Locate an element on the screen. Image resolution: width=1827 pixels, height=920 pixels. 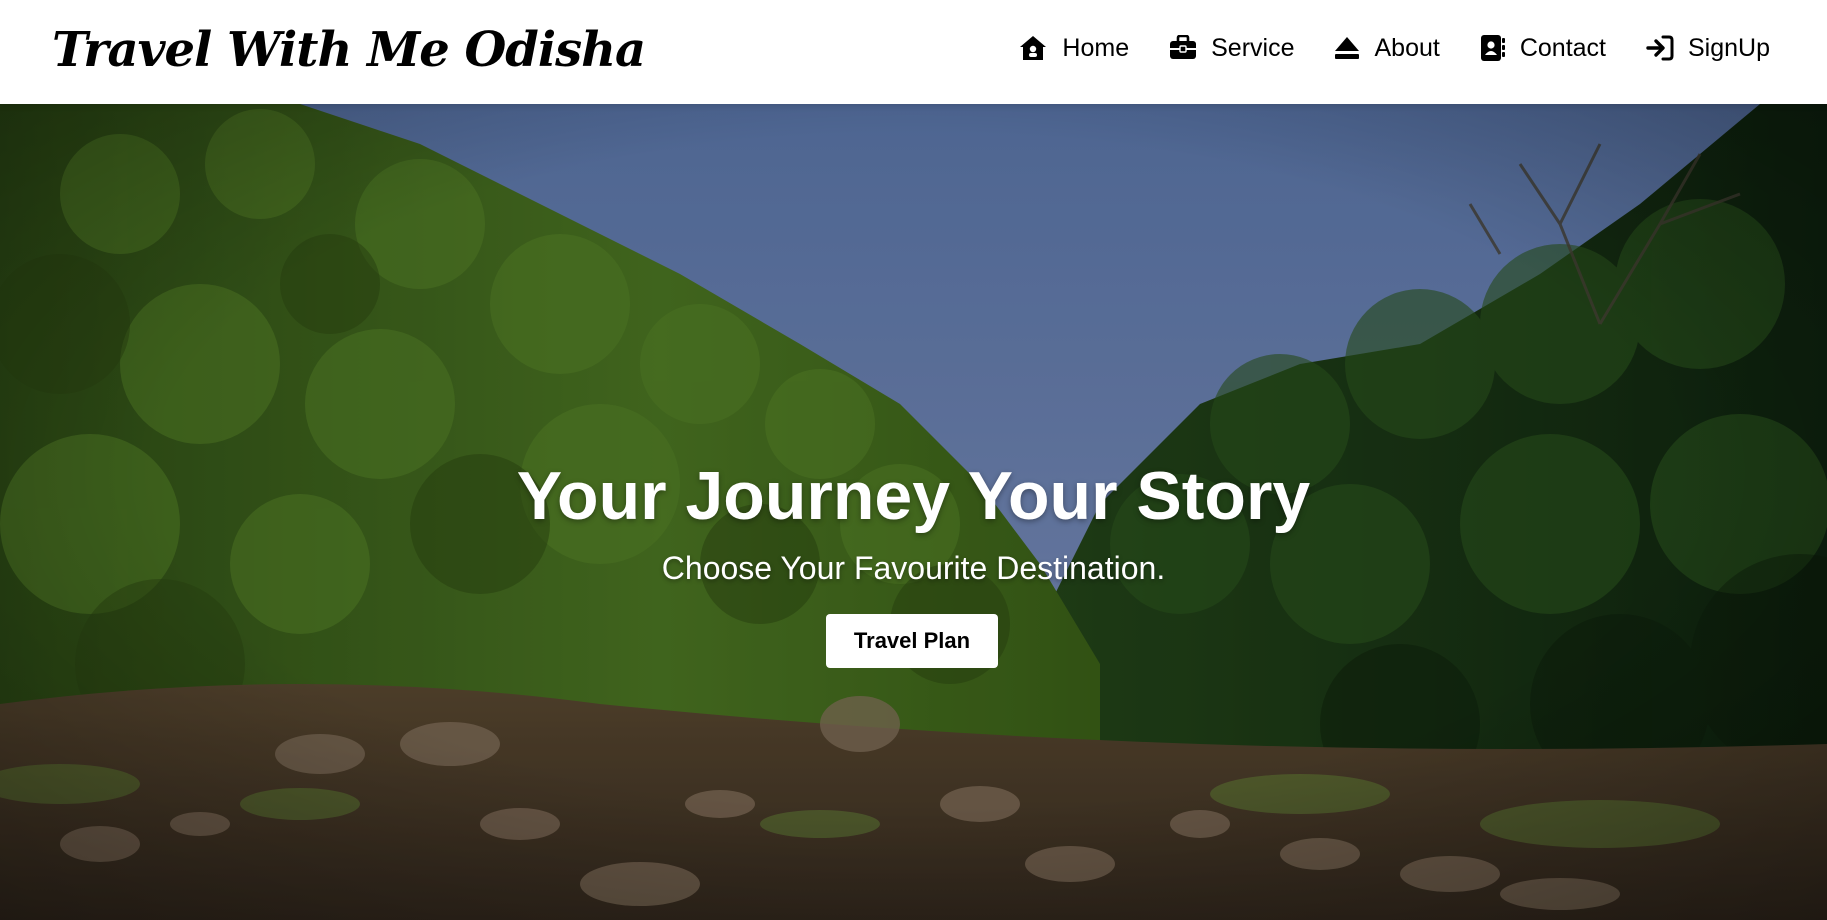
nav-item-label: About is located at coordinates (1407, 48).